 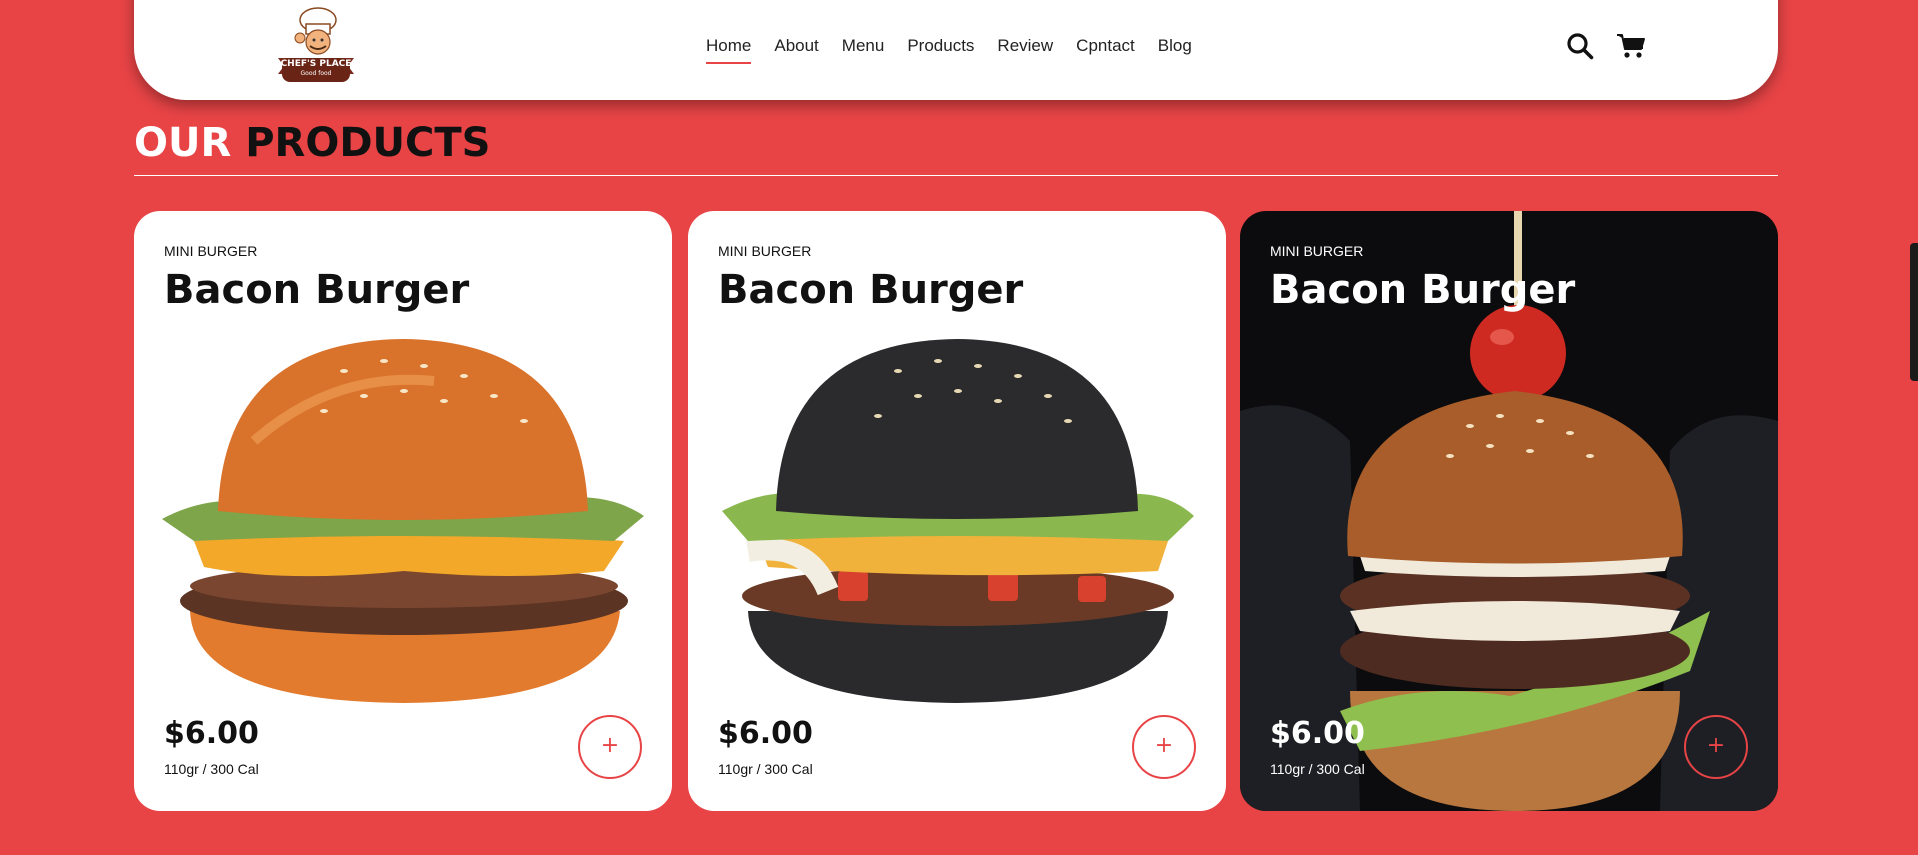 What do you see at coordinates (316, 44) in the screenshot?
I see `chef-logo-icon` at bounding box center [316, 44].